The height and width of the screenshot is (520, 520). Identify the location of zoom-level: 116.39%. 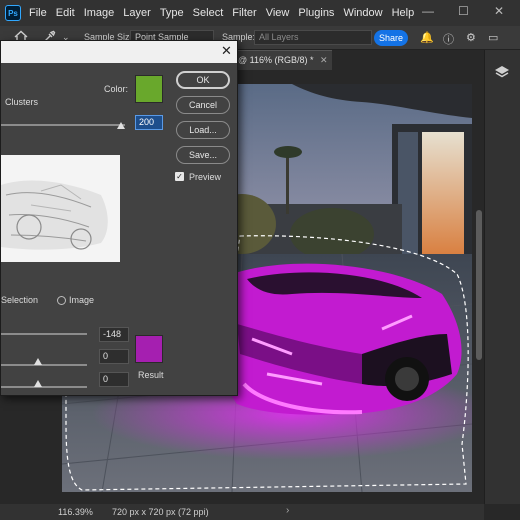
(75, 512).